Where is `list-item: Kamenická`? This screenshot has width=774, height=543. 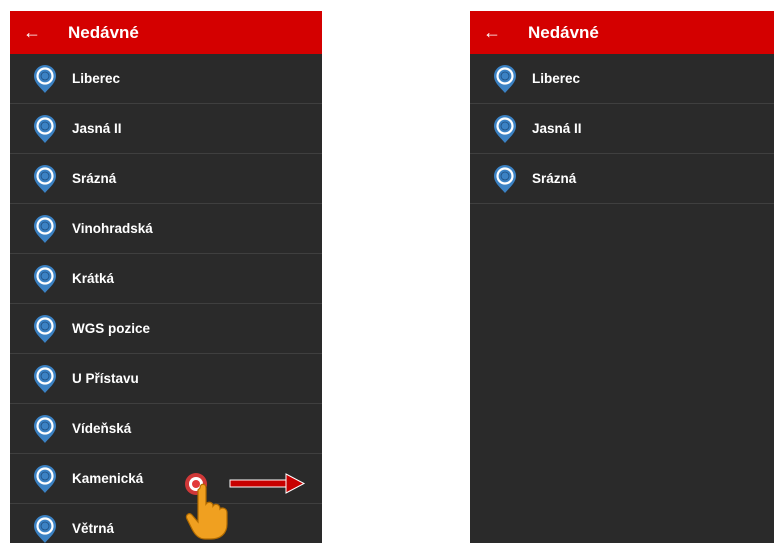
list-item: Kamenická is located at coordinates (166, 479).